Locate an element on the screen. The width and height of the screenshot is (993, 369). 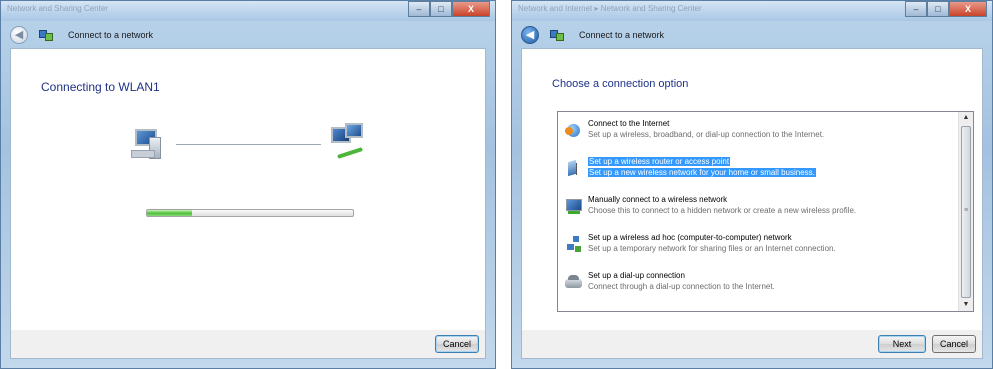
next-button: Next is located at coordinates (902, 344).